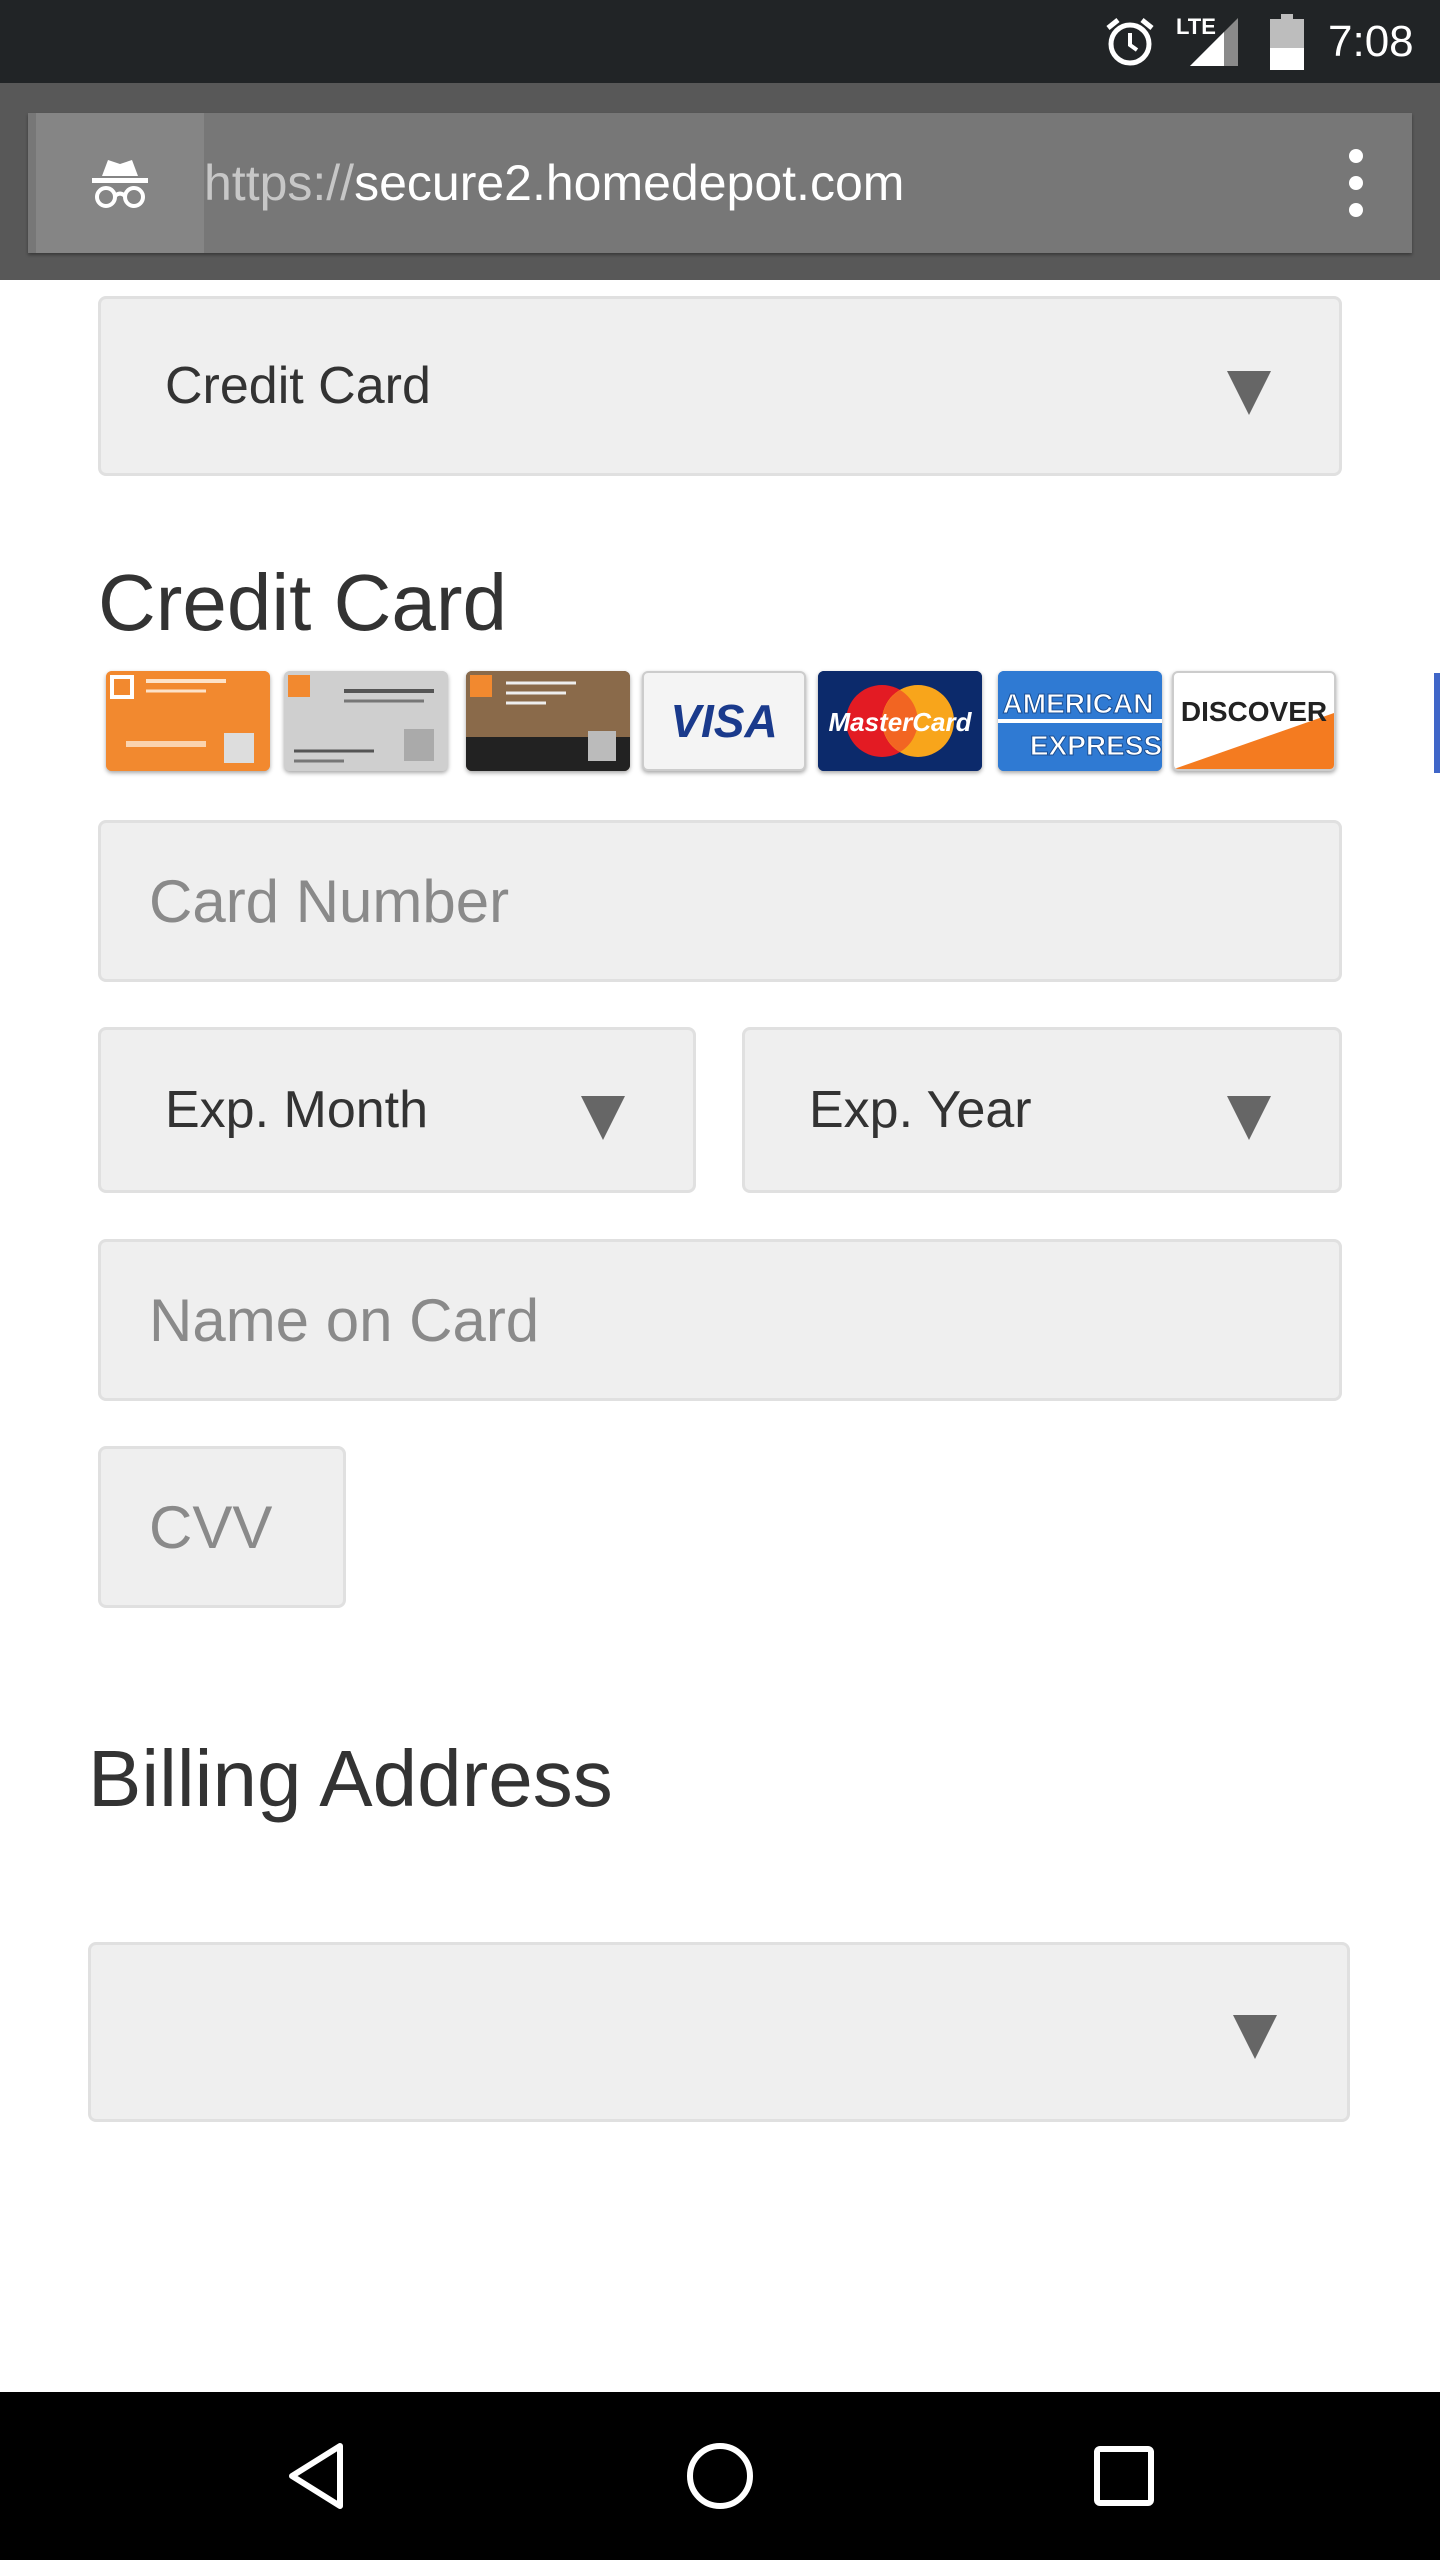  What do you see at coordinates (329, 901) in the screenshot?
I see `card-number-placeholder: Card Number` at bounding box center [329, 901].